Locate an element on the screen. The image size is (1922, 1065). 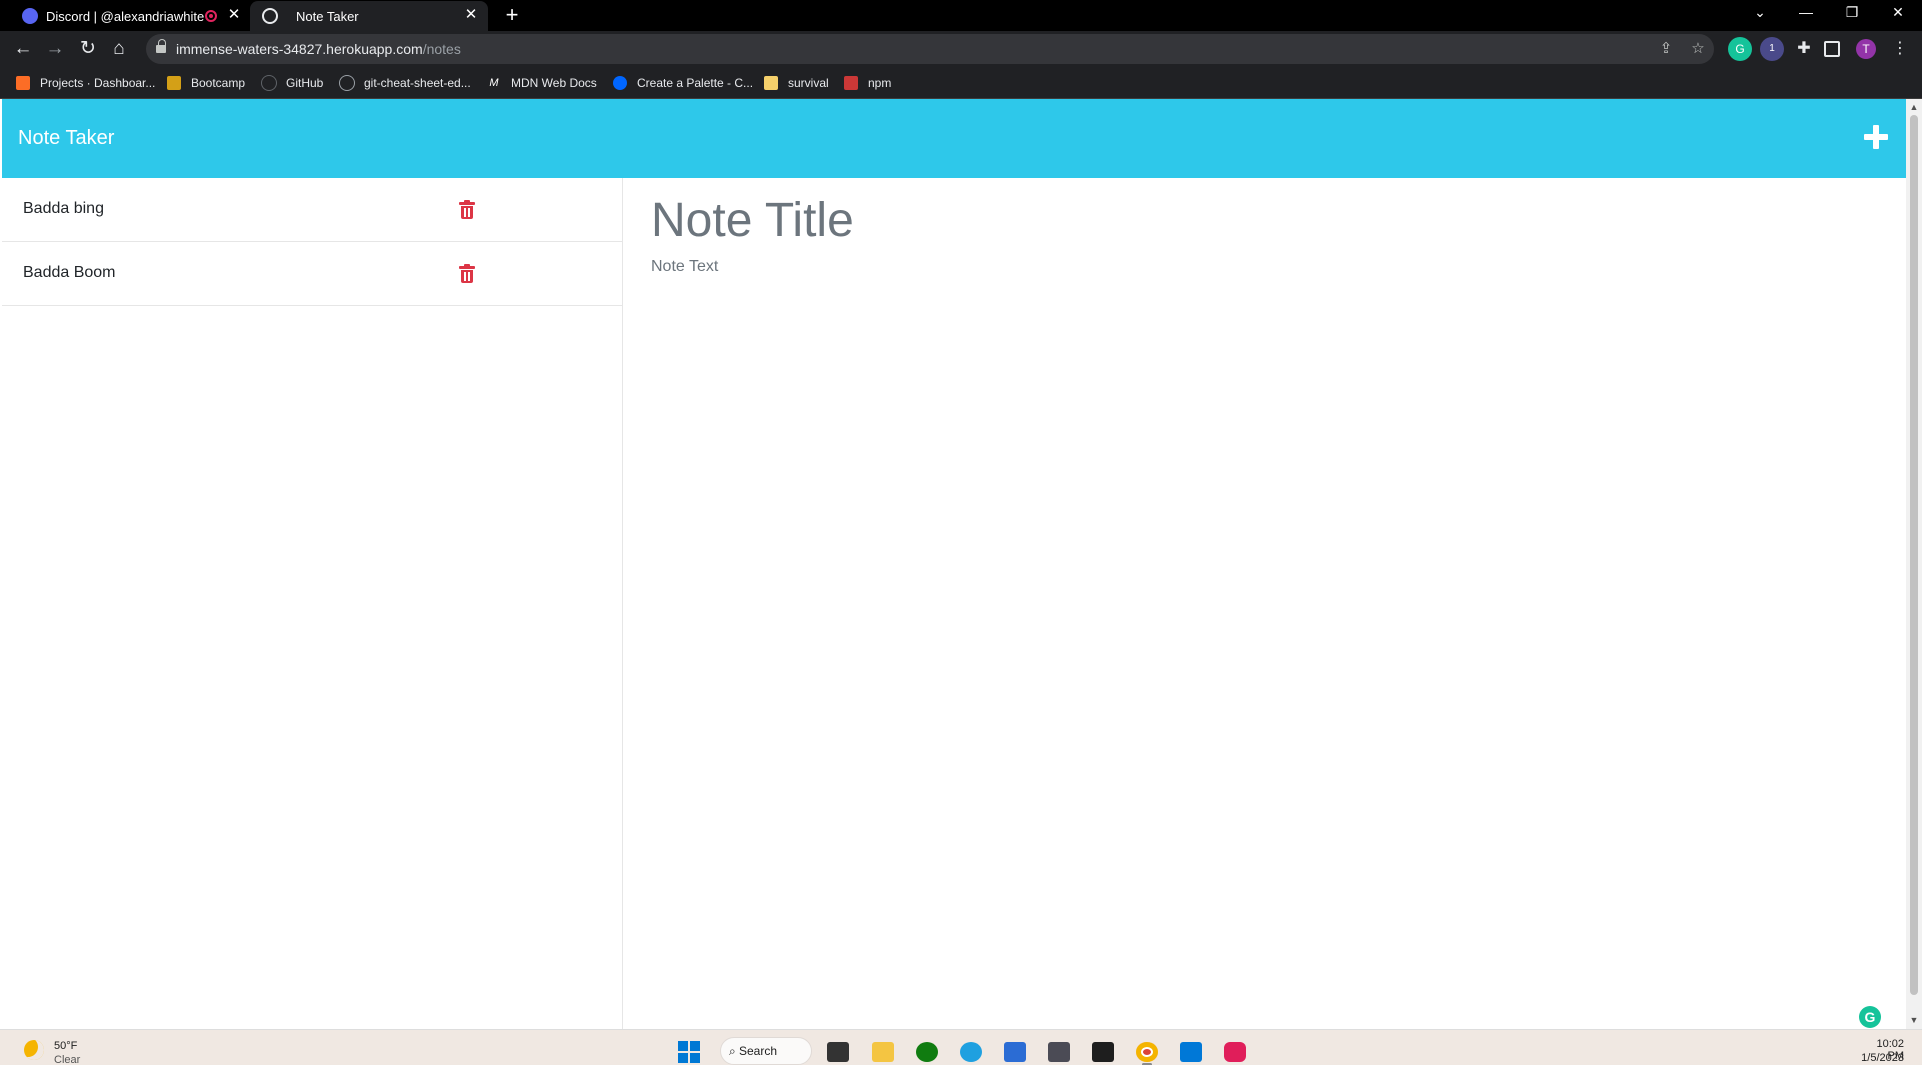
app-brand: Note Taker is located at coordinates (66, 138).